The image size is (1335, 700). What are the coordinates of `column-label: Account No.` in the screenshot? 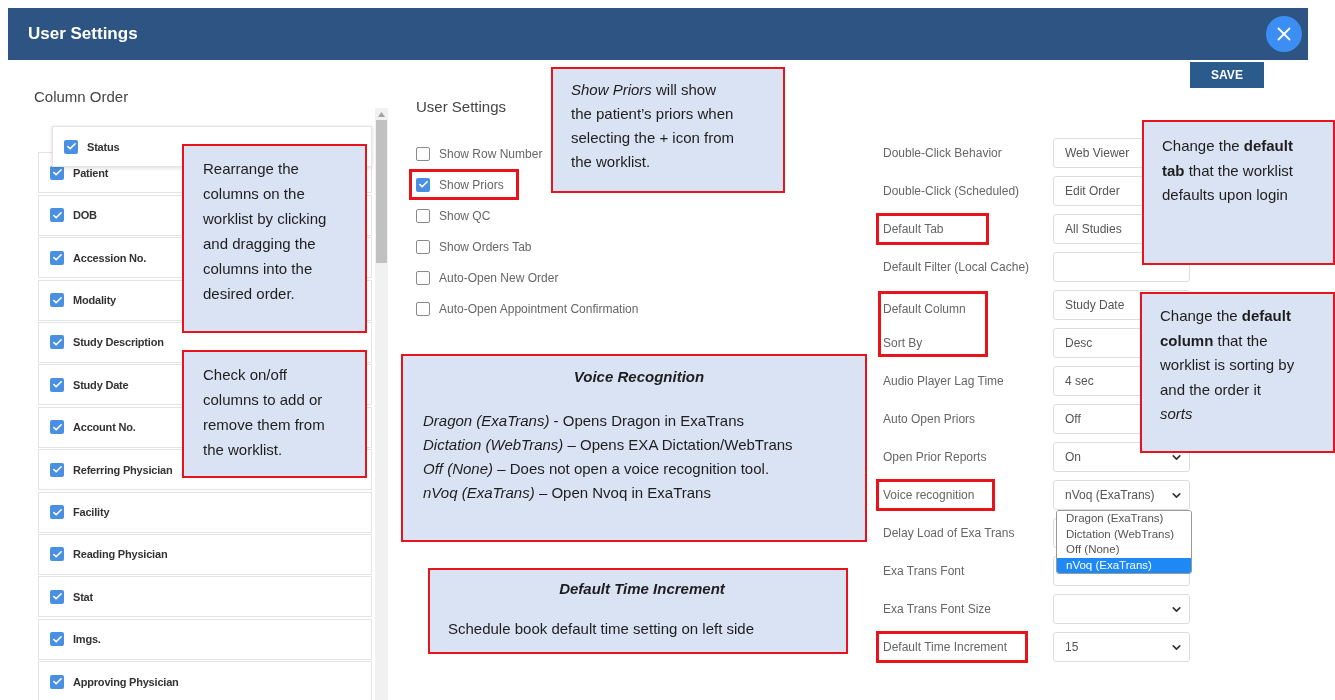 It's located at (104, 427).